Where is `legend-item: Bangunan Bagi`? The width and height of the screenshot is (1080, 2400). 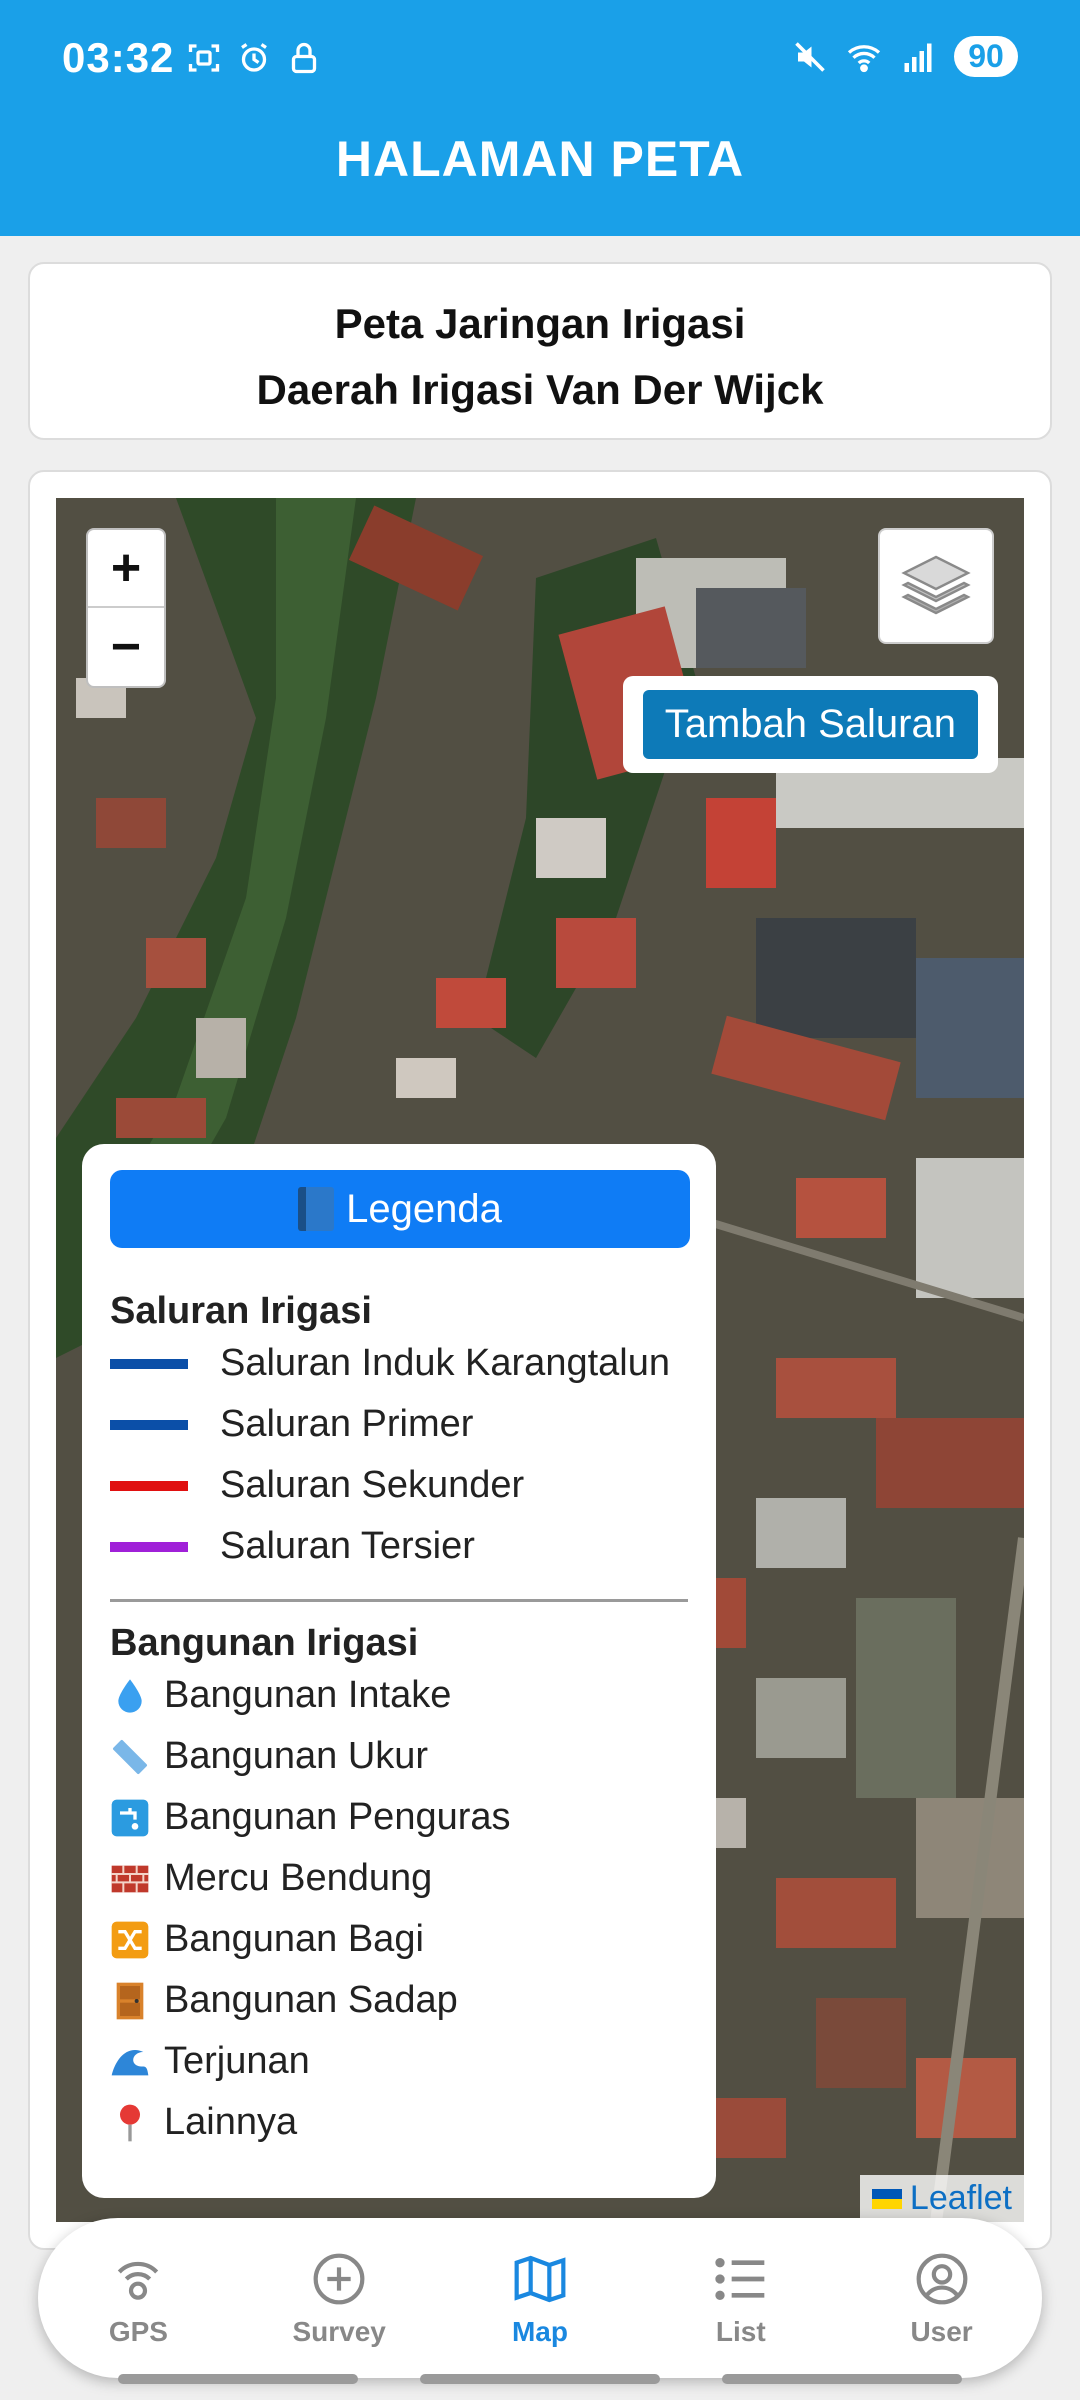
legend-item: Bangunan Bagi is located at coordinates (399, 1939).